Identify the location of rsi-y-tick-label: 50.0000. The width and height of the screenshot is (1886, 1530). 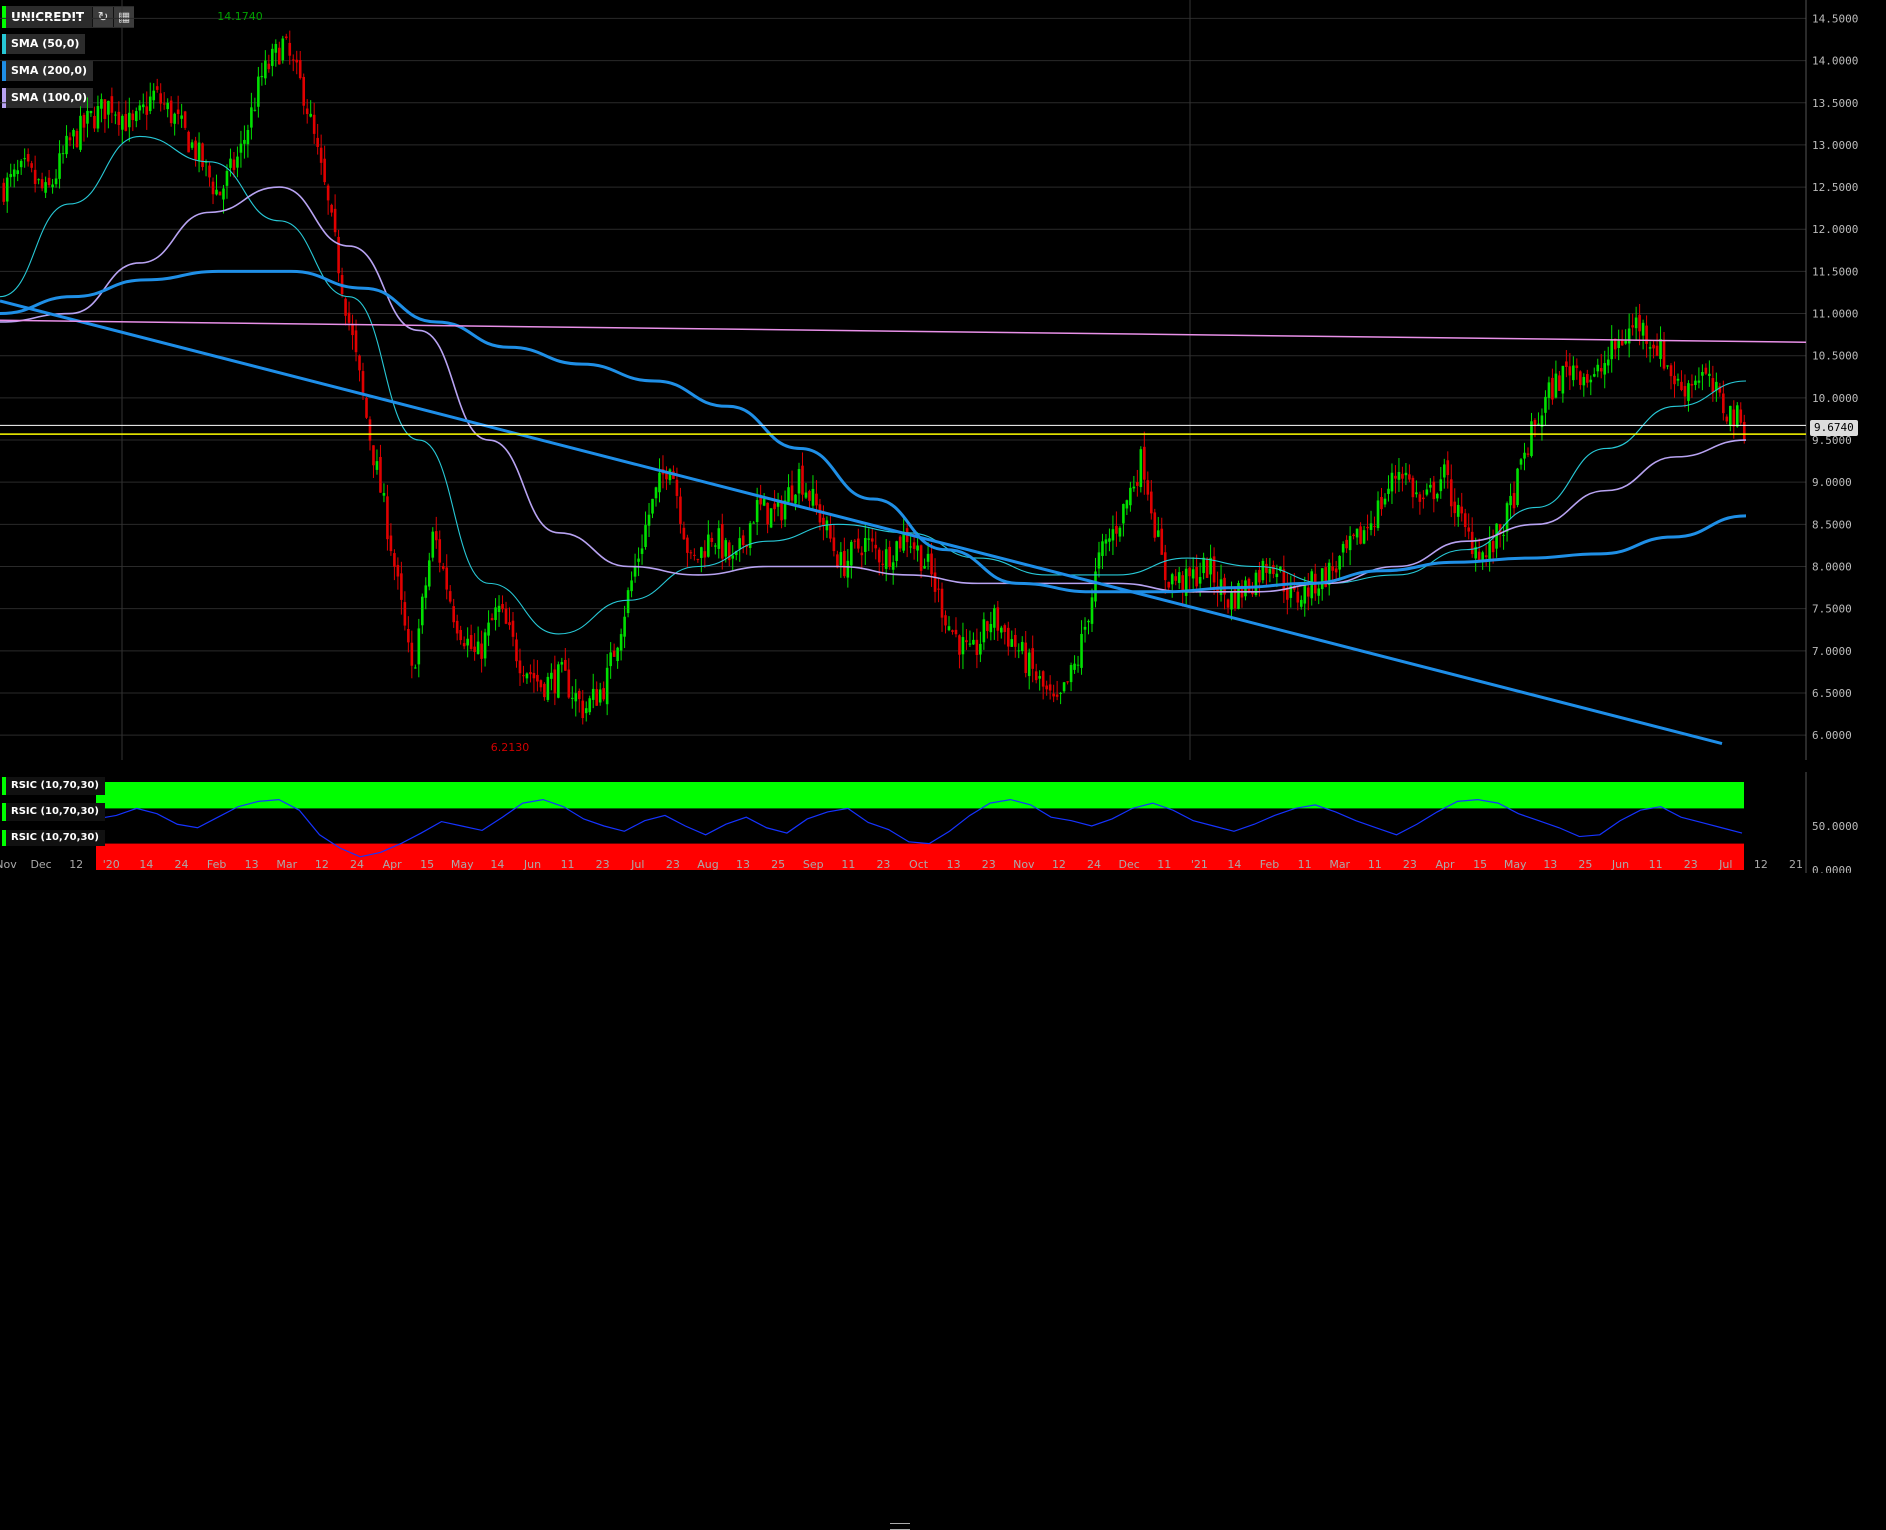
(1835, 826).